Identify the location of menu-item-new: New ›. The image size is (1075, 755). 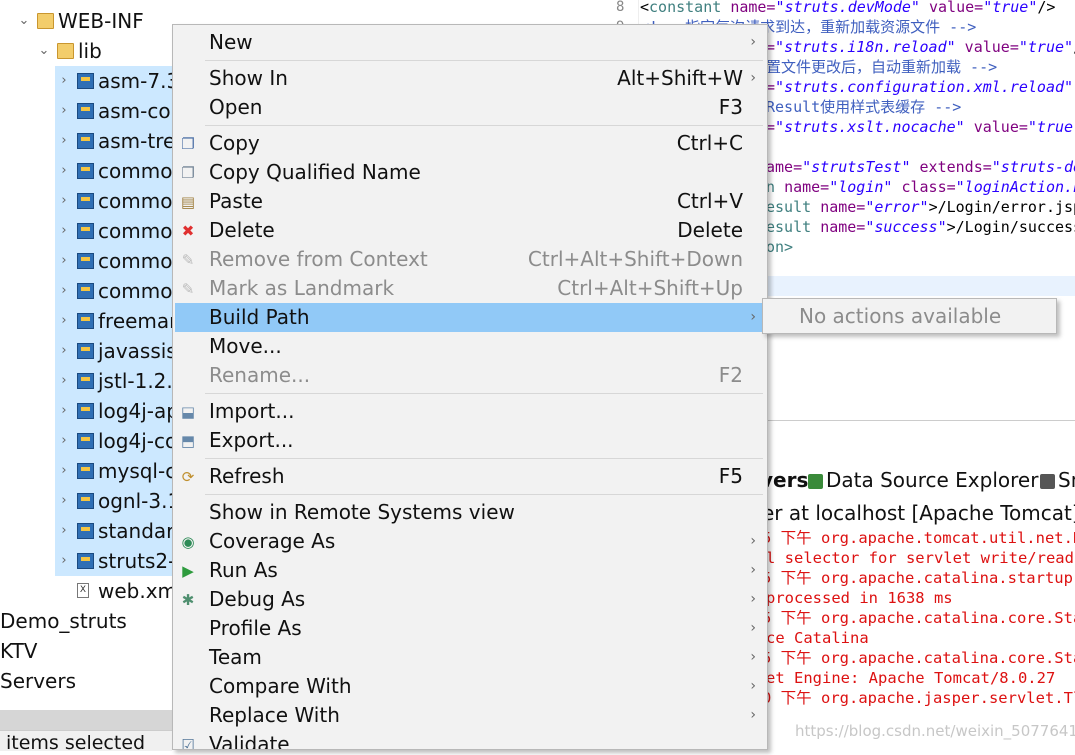
(470, 42).